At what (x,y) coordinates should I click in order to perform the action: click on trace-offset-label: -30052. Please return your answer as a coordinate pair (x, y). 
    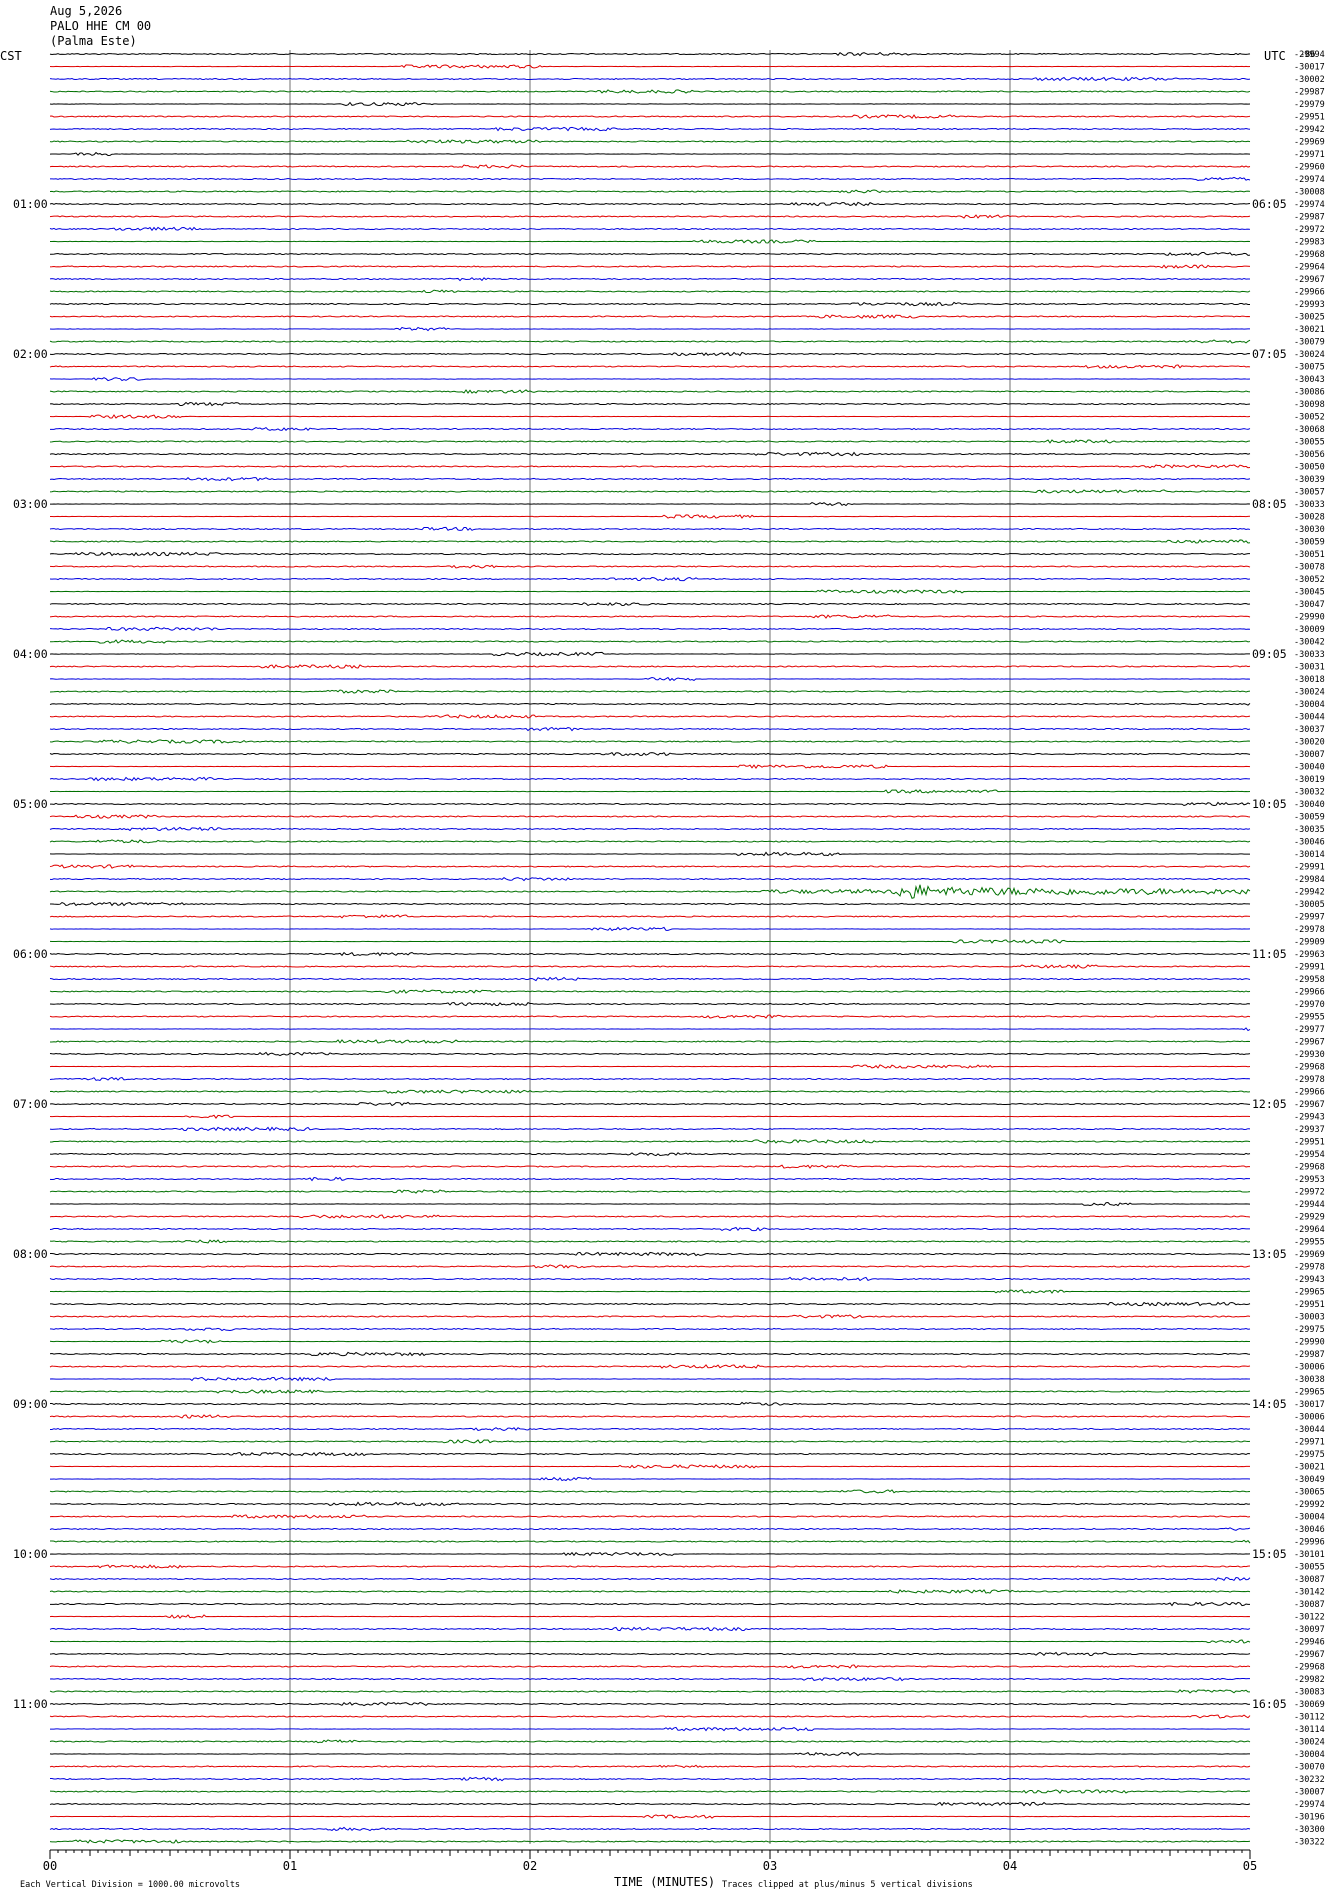
    Looking at the image, I should click on (1309, 418).